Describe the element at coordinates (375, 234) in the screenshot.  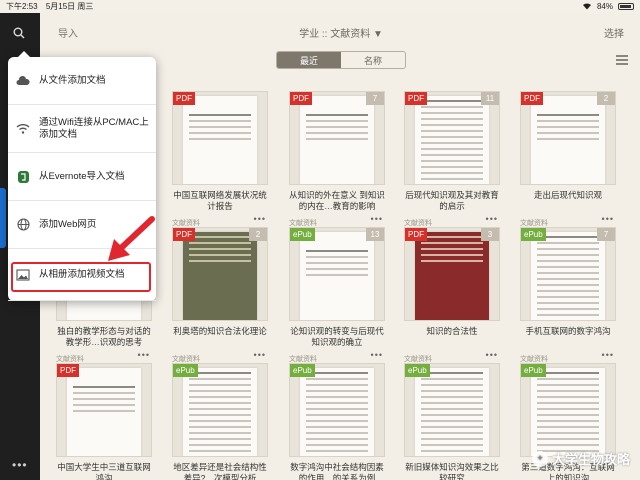
I see `page-count-badge: 13` at that location.